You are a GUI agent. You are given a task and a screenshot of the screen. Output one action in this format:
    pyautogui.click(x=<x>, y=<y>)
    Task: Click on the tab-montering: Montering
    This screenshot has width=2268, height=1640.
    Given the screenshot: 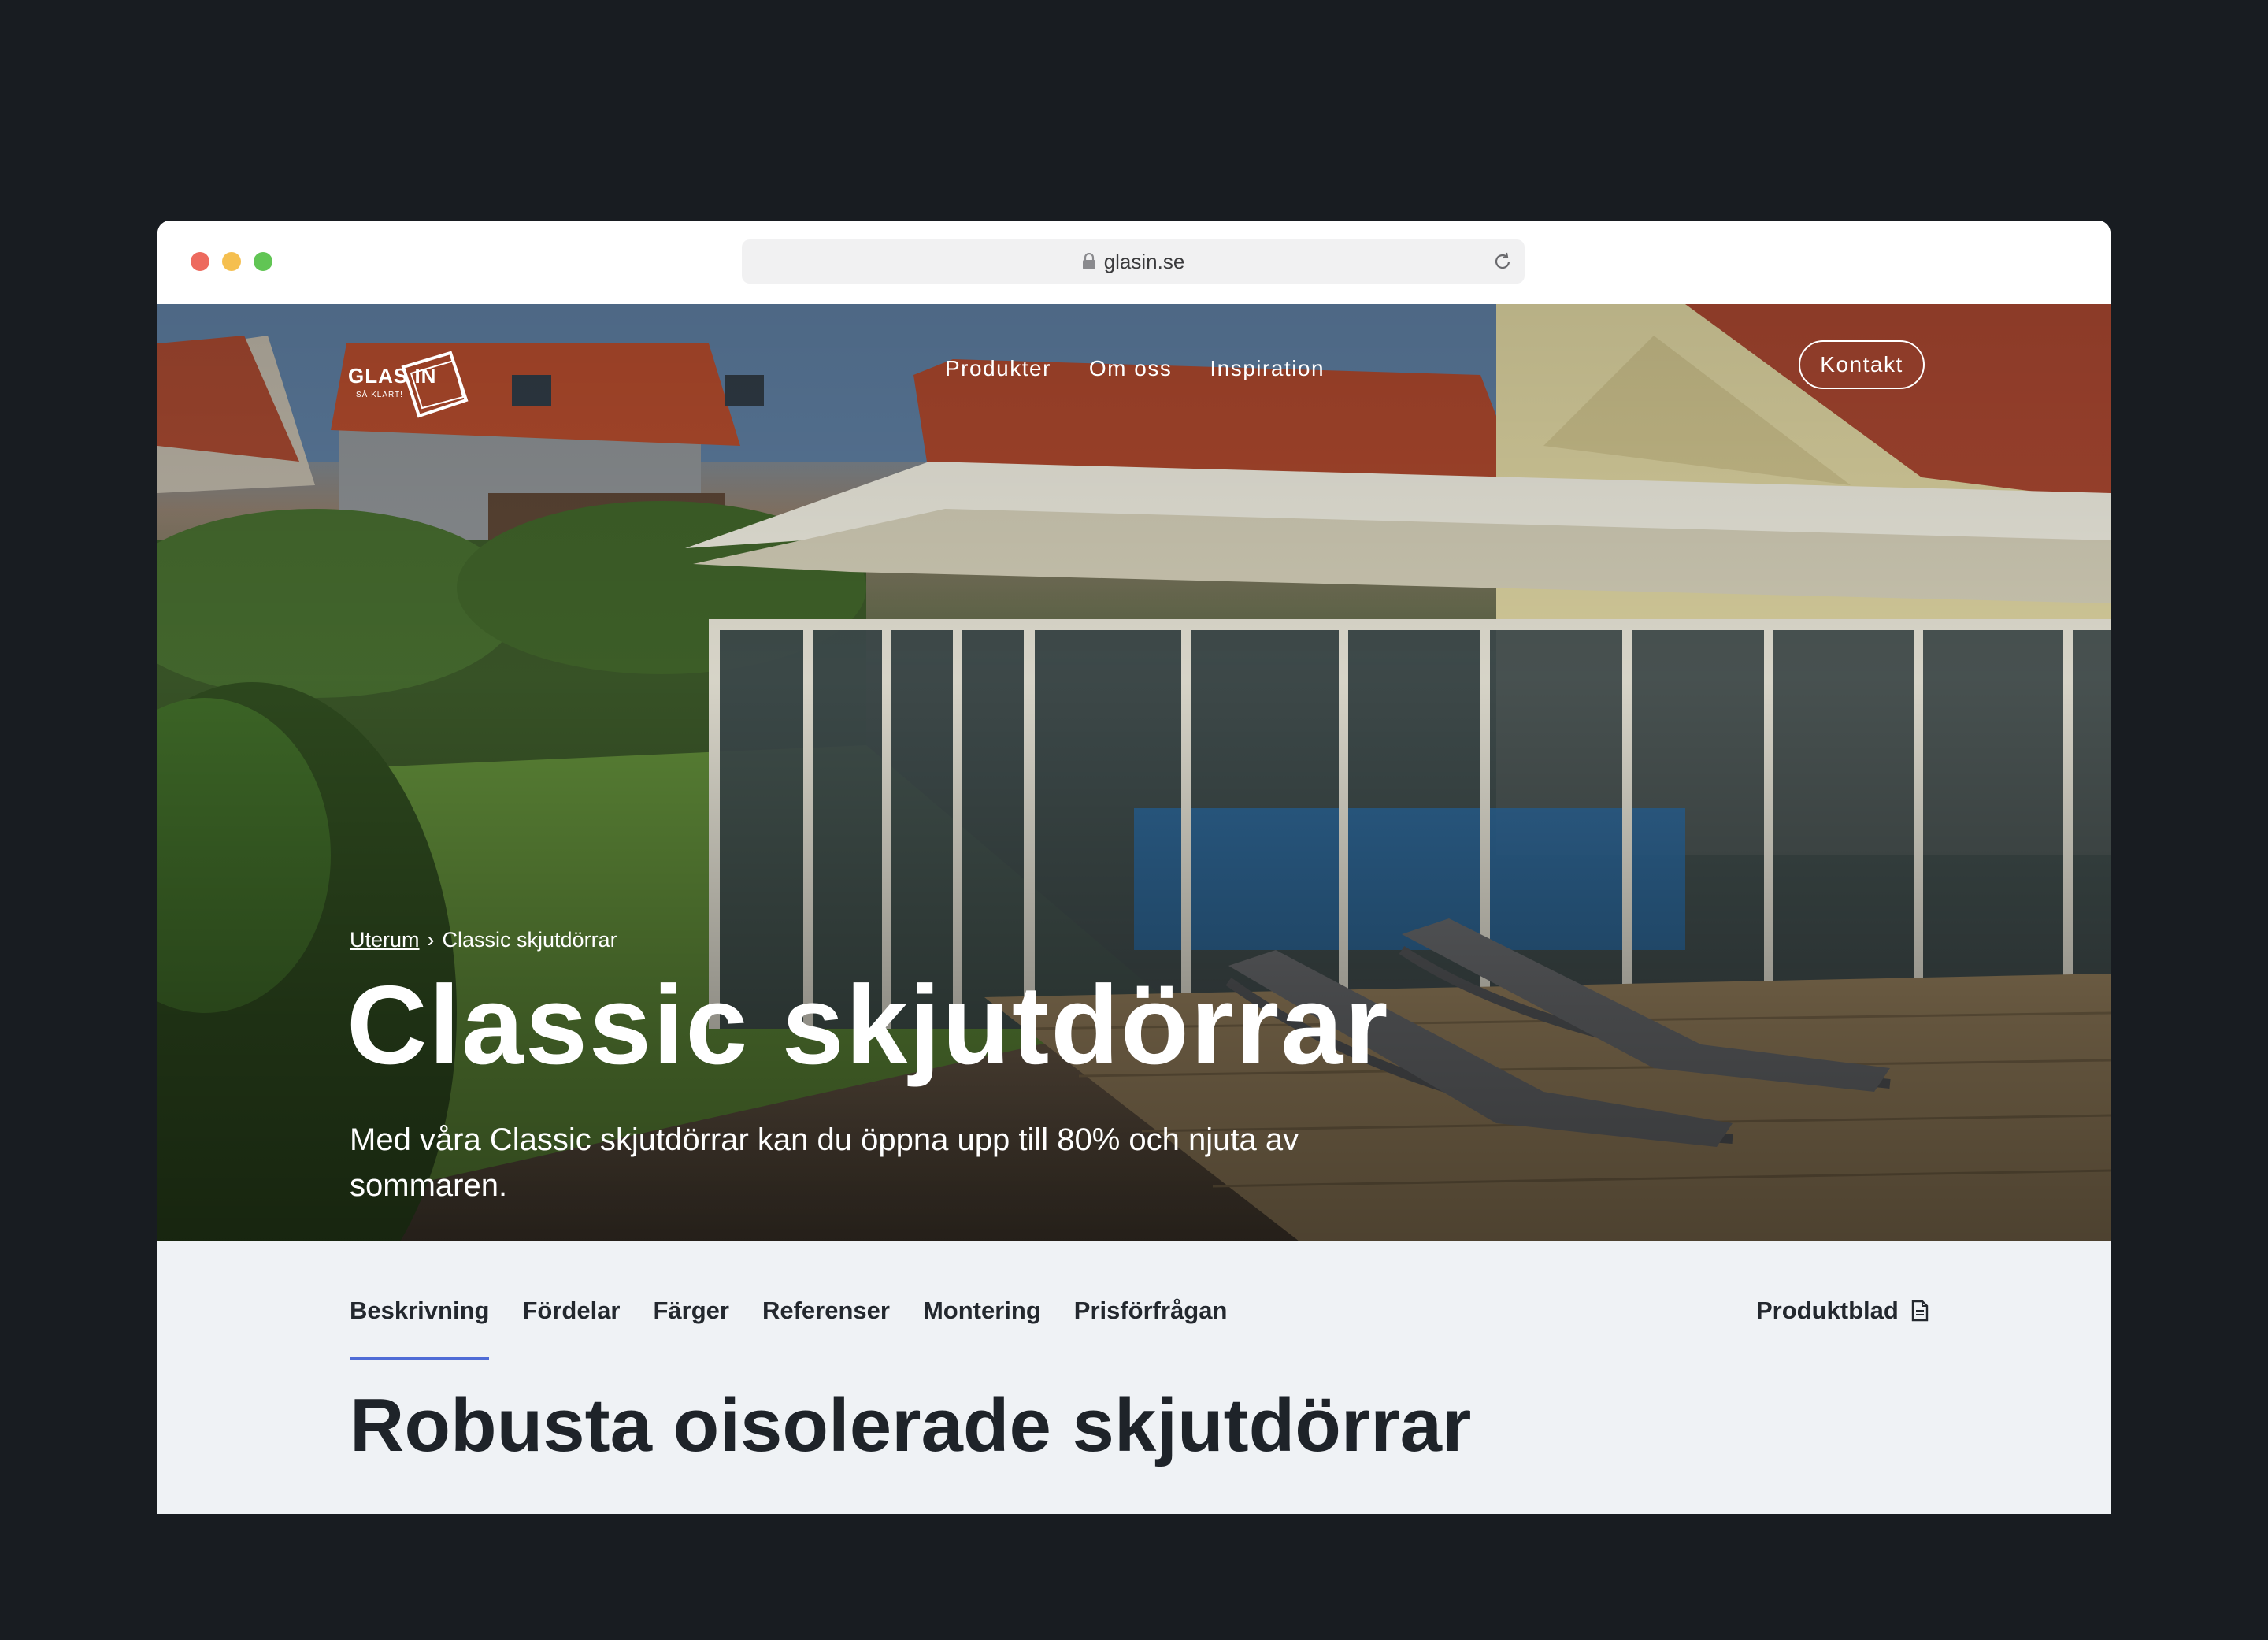 What is the action you would take?
    pyautogui.click(x=982, y=1328)
    